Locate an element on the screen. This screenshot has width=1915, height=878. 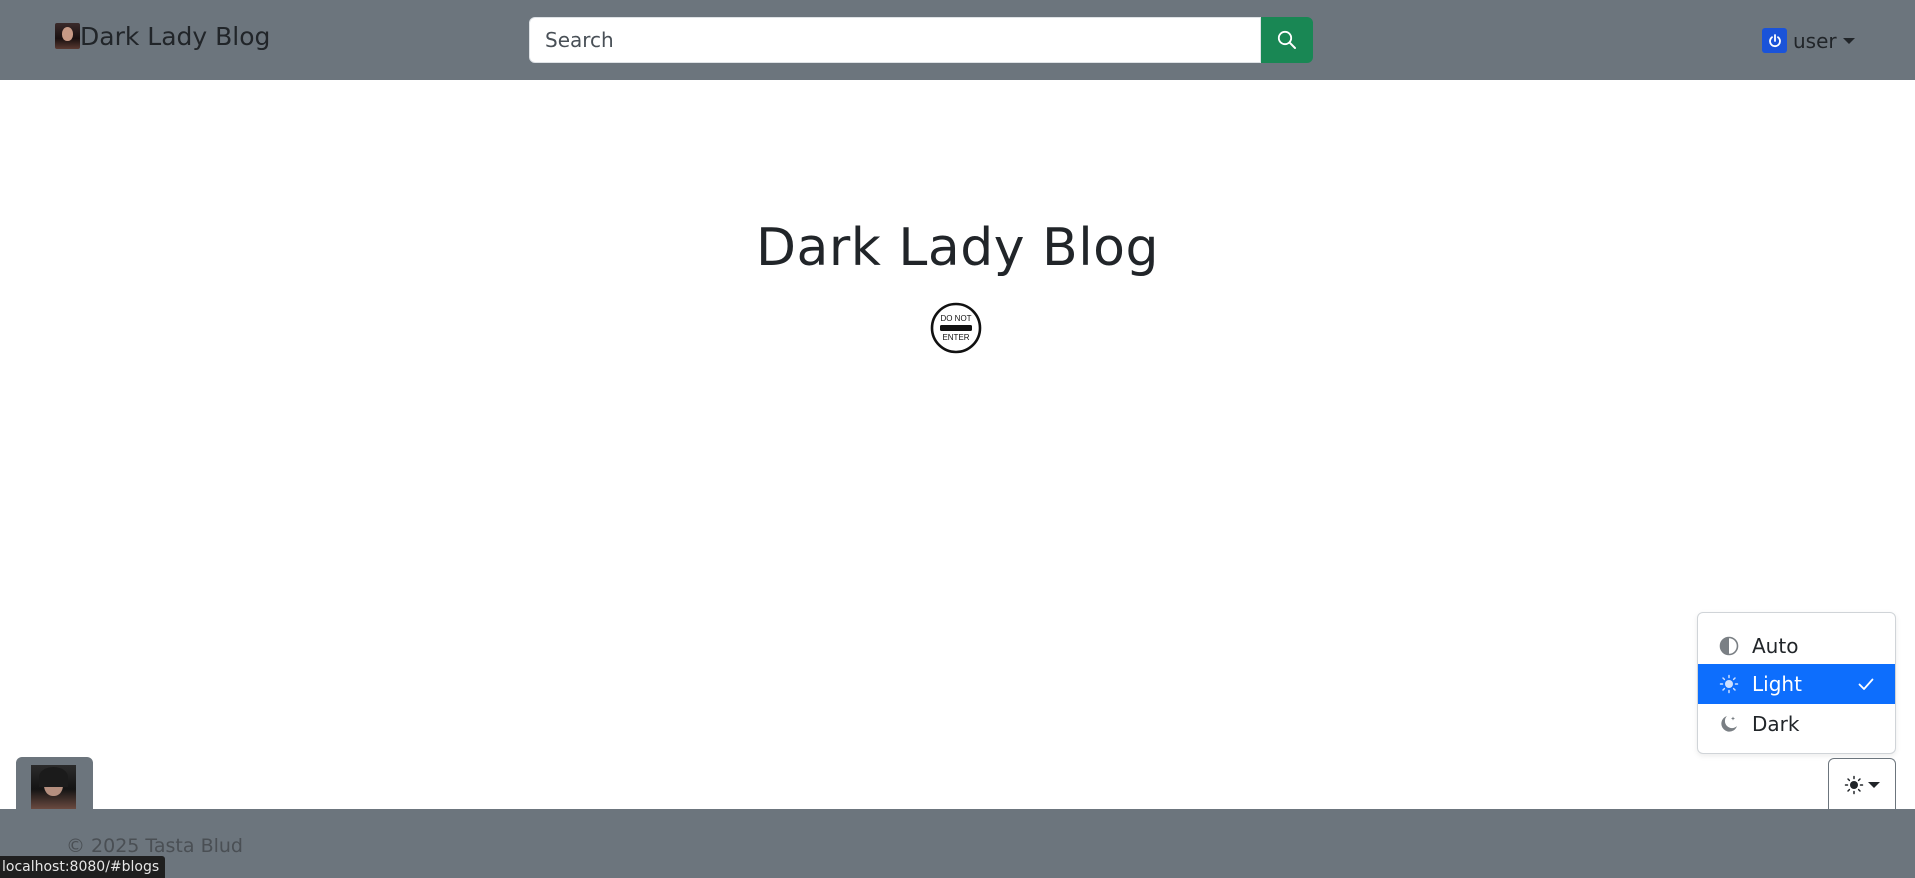
search-icon is located at coordinates (1286, 39).